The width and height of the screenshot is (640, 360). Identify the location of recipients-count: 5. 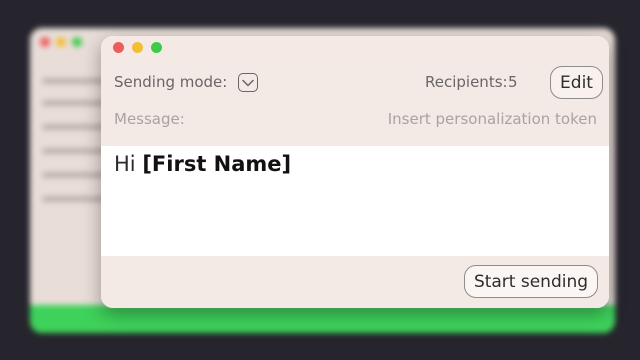
(513, 82).